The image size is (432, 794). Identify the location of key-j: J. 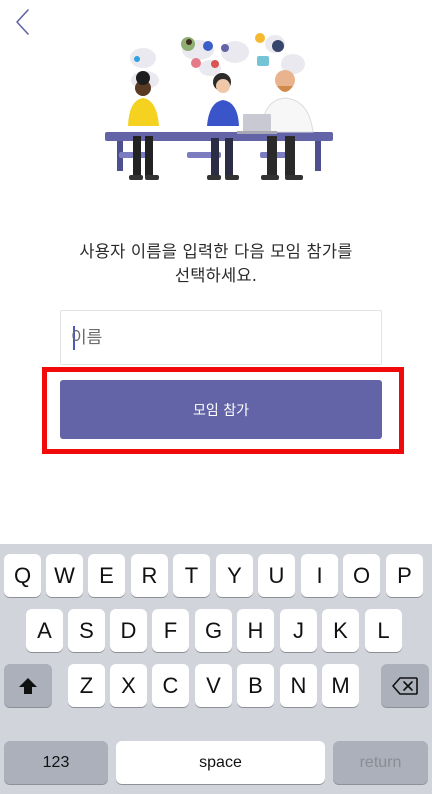
(298, 630).